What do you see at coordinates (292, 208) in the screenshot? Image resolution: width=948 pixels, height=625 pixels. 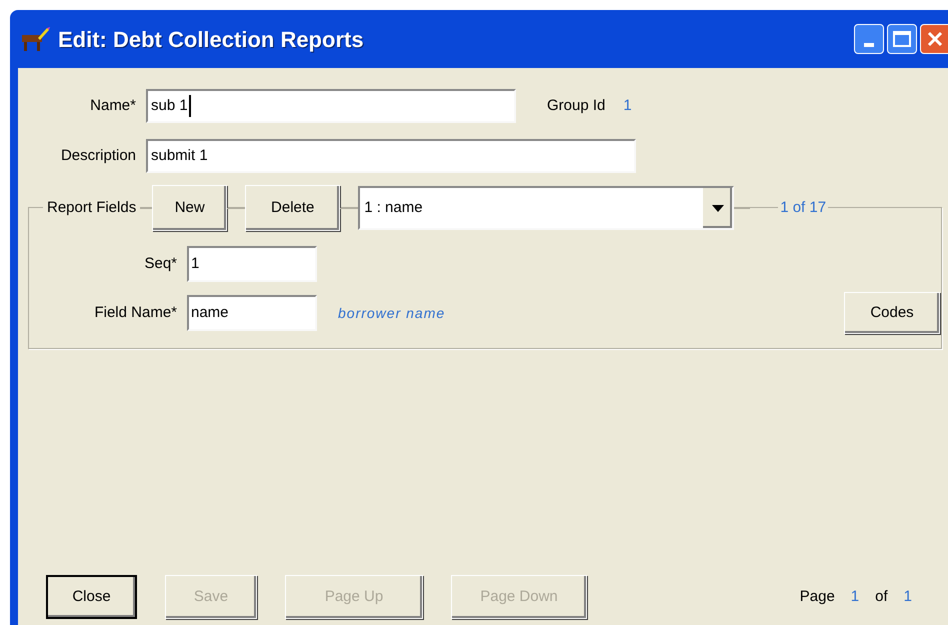 I see `delete-button: Delete` at bounding box center [292, 208].